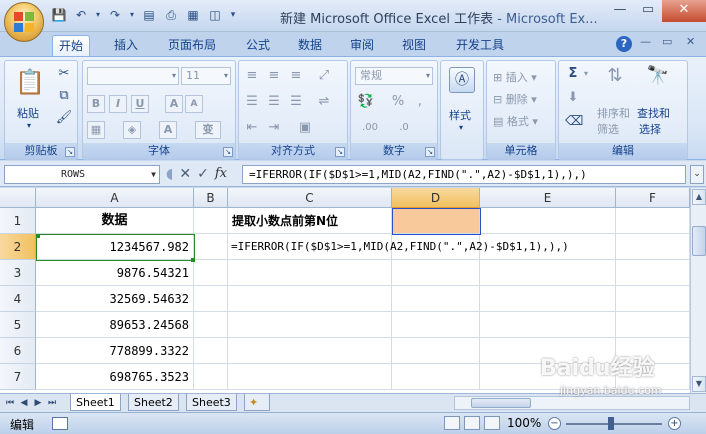 This screenshot has height=434, width=706. What do you see at coordinates (699, 384) in the screenshot?
I see `scroll-down-icon: ▼` at bounding box center [699, 384].